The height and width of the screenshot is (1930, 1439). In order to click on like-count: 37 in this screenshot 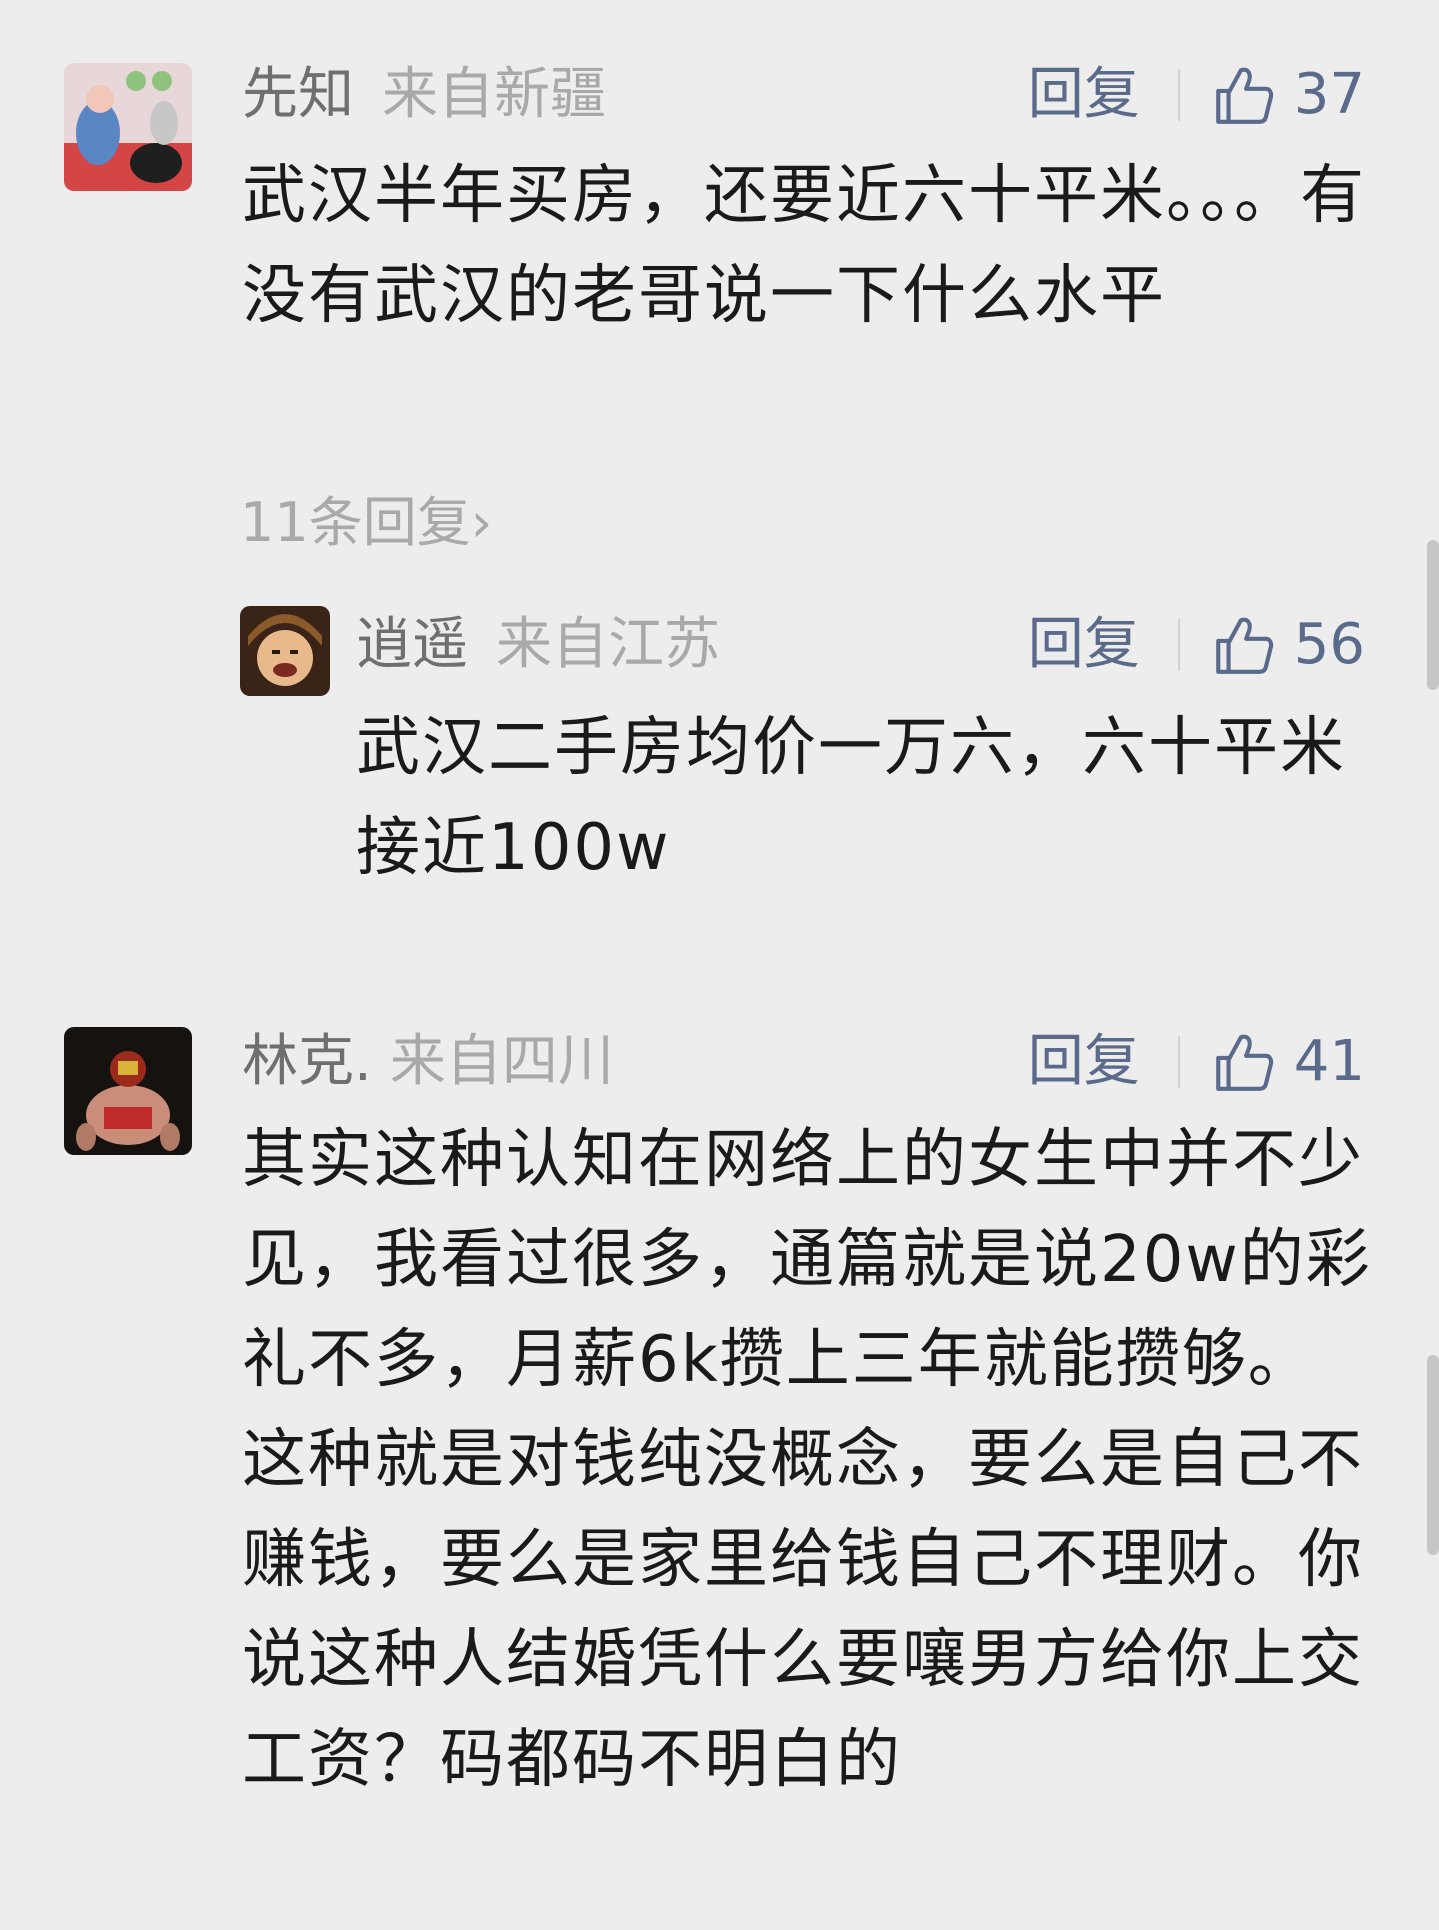, I will do `click(1329, 94)`.